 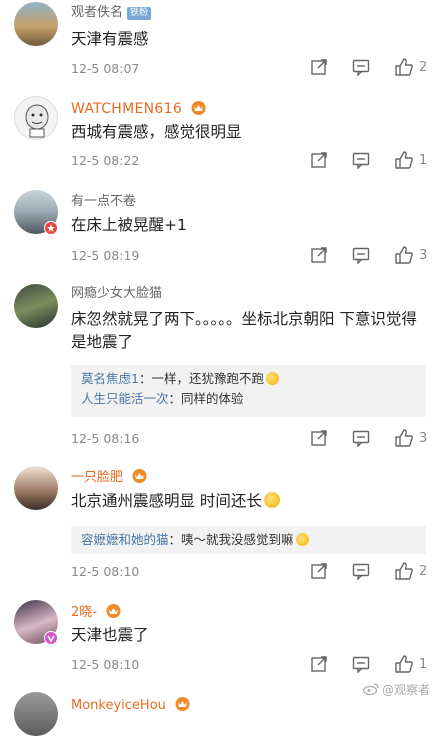 I want to click on username: 2晓-, so click(x=96, y=612).